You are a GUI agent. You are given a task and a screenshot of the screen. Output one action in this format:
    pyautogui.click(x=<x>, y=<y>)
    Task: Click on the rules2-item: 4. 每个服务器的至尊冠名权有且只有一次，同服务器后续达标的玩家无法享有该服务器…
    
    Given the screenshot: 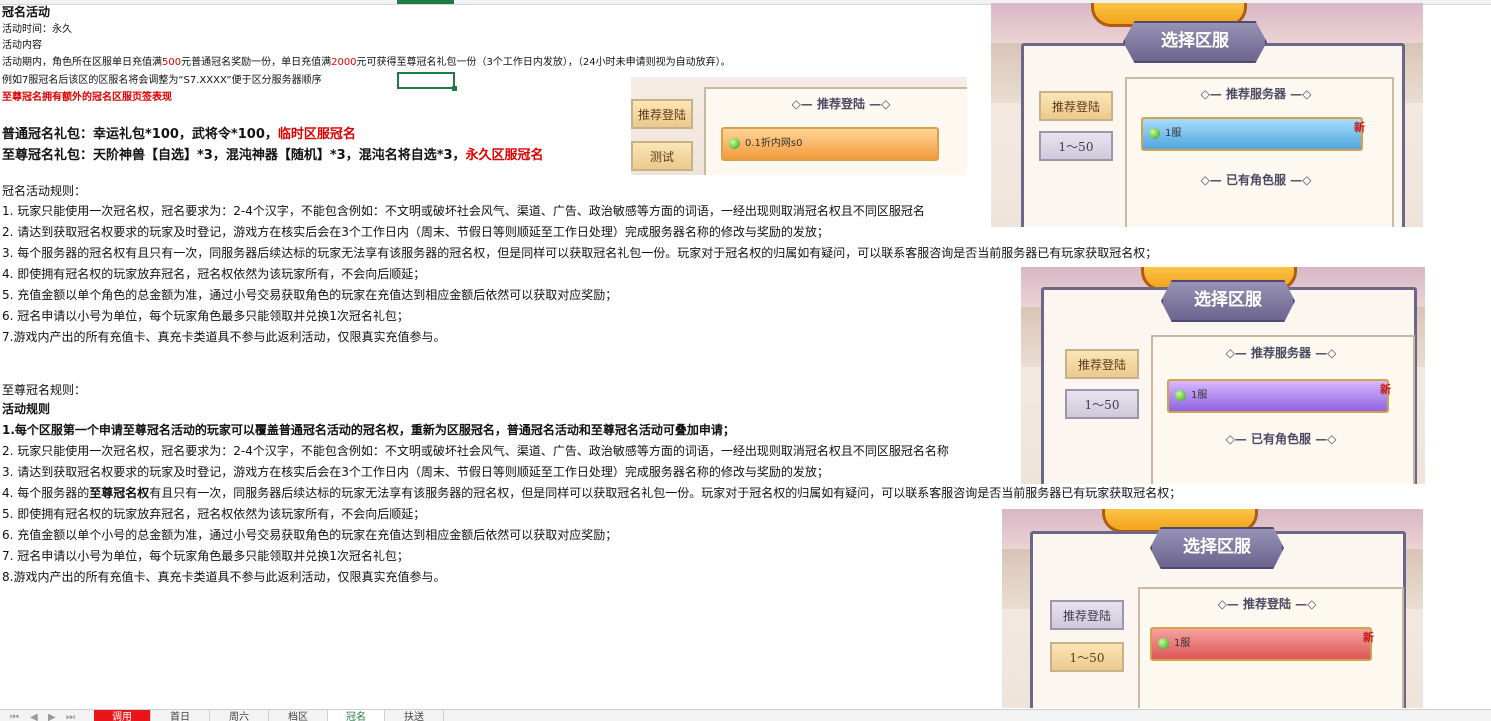 What is the action you would take?
    pyautogui.click(x=592, y=493)
    